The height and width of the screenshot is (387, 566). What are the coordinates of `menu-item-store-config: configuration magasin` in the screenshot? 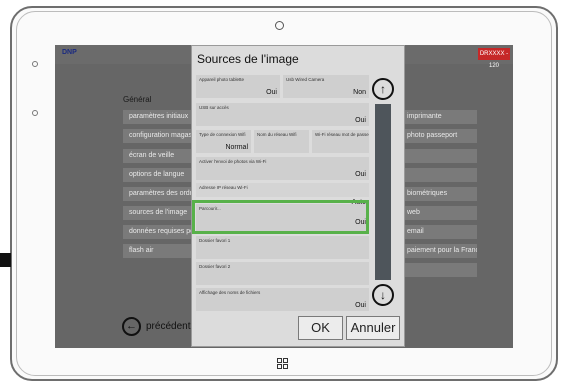 It's located at (158, 136).